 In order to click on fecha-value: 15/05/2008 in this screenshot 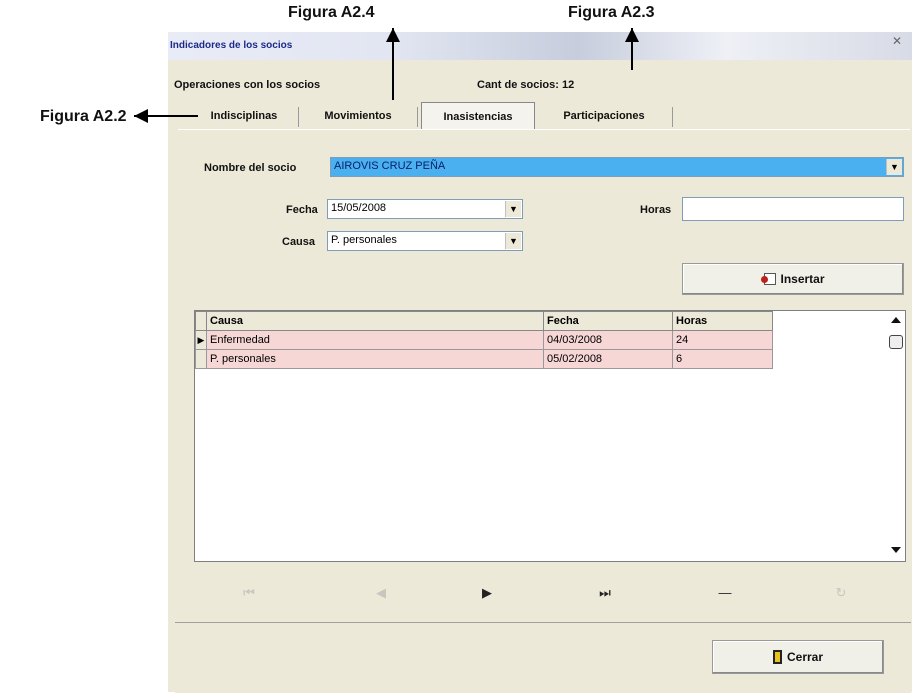, I will do `click(359, 208)`.